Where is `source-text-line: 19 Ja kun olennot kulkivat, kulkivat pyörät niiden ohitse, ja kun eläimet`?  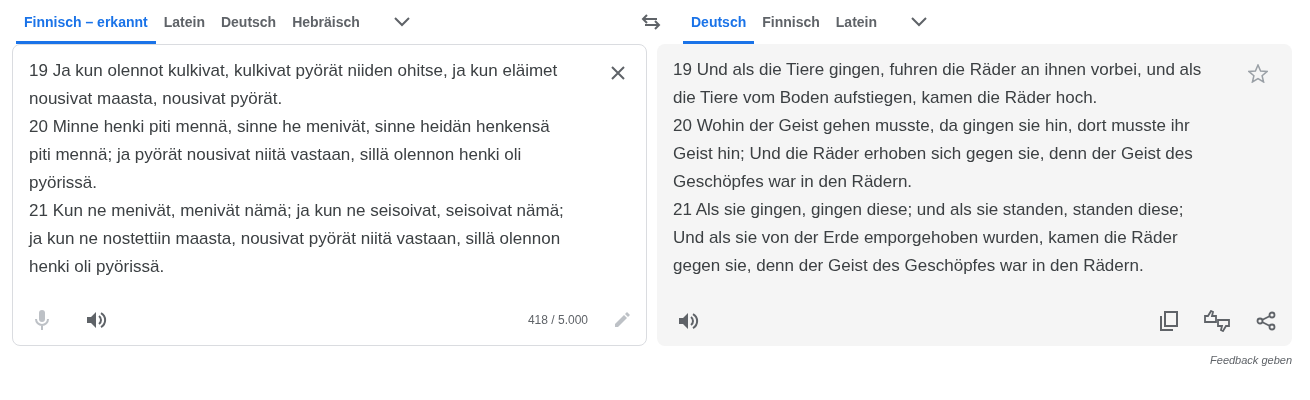
source-text-line: 19 Ja kun olennot kulkivat, kulkivat pyörät niiden ohitse, ja kun eläimet is located at coordinates (319, 71).